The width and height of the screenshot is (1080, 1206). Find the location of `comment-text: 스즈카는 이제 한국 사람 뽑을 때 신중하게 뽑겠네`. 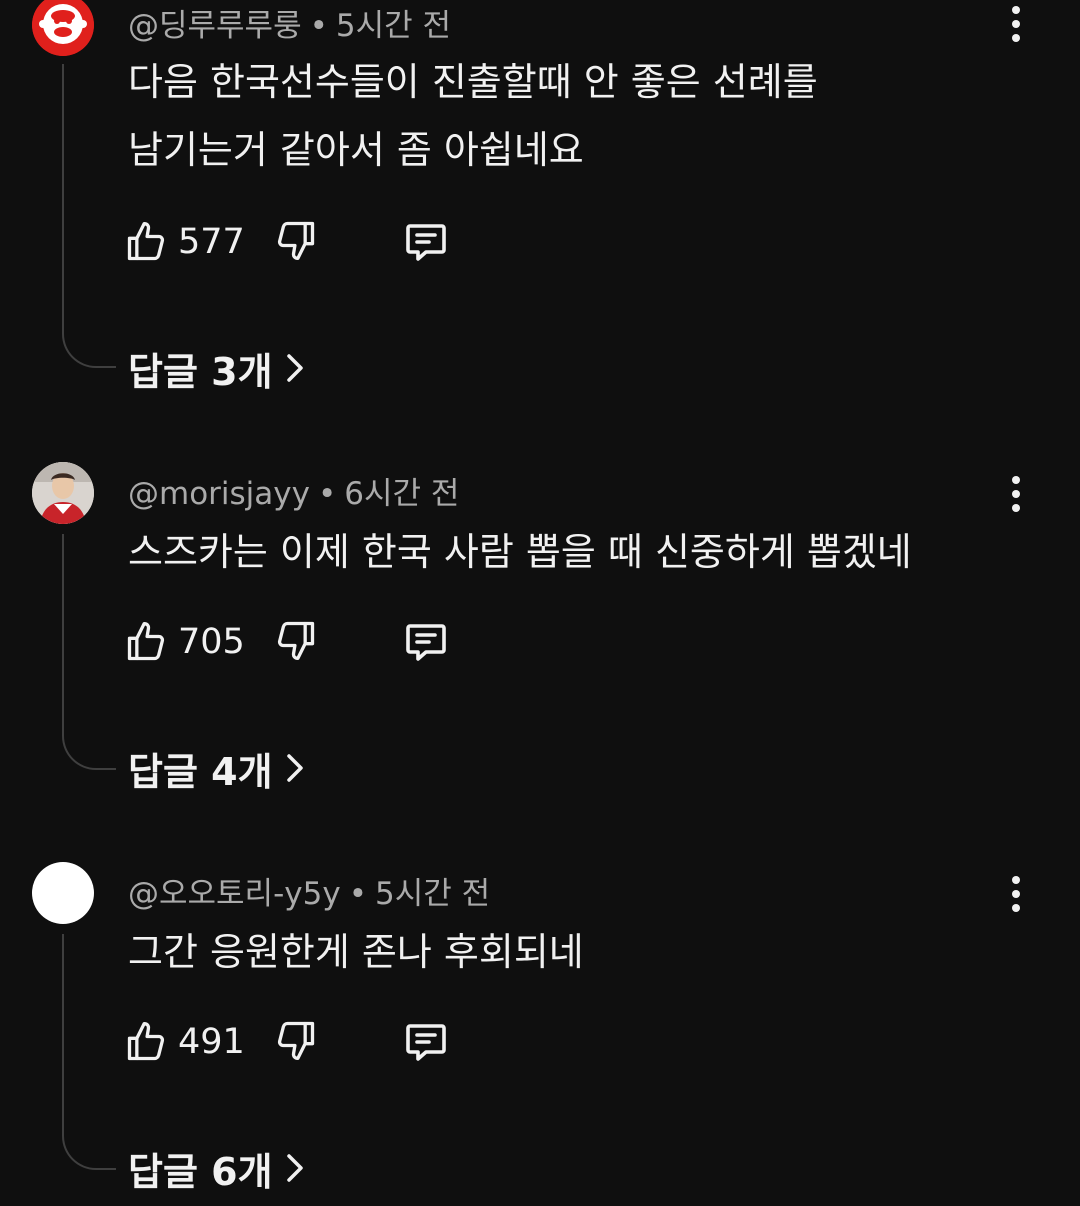

comment-text: 스즈카는 이제 한국 사람 뽑을 때 신중하게 뽑겠네 is located at coordinates (520, 552).